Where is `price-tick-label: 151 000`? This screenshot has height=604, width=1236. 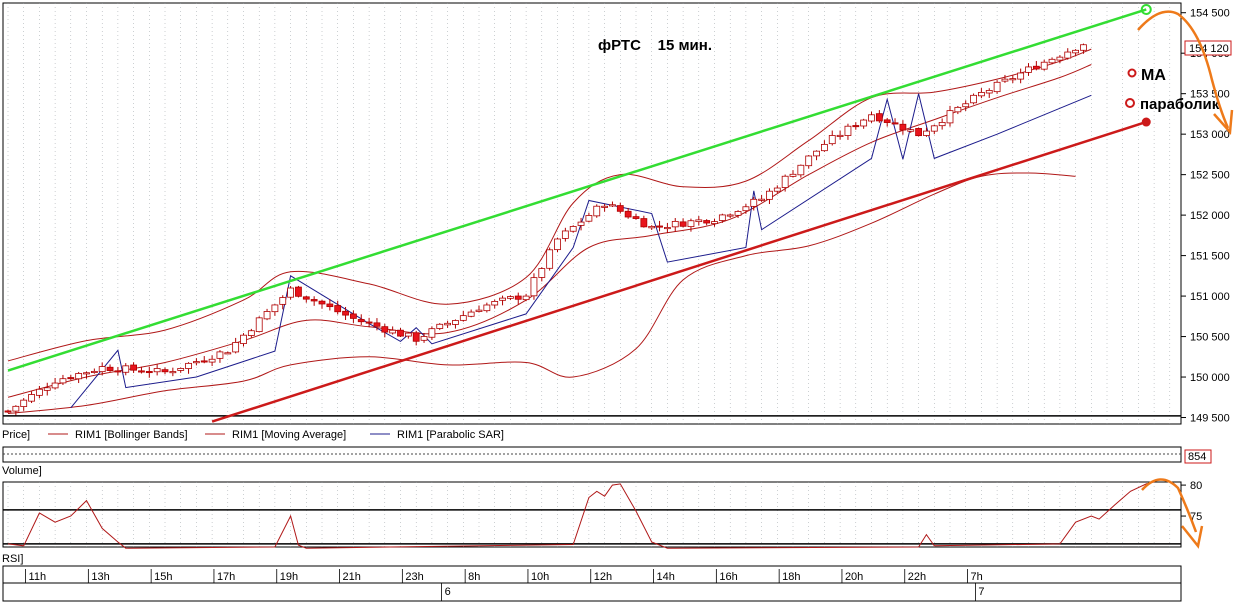
price-tick-label: 151 000 is located at coordinates (1210, 297).